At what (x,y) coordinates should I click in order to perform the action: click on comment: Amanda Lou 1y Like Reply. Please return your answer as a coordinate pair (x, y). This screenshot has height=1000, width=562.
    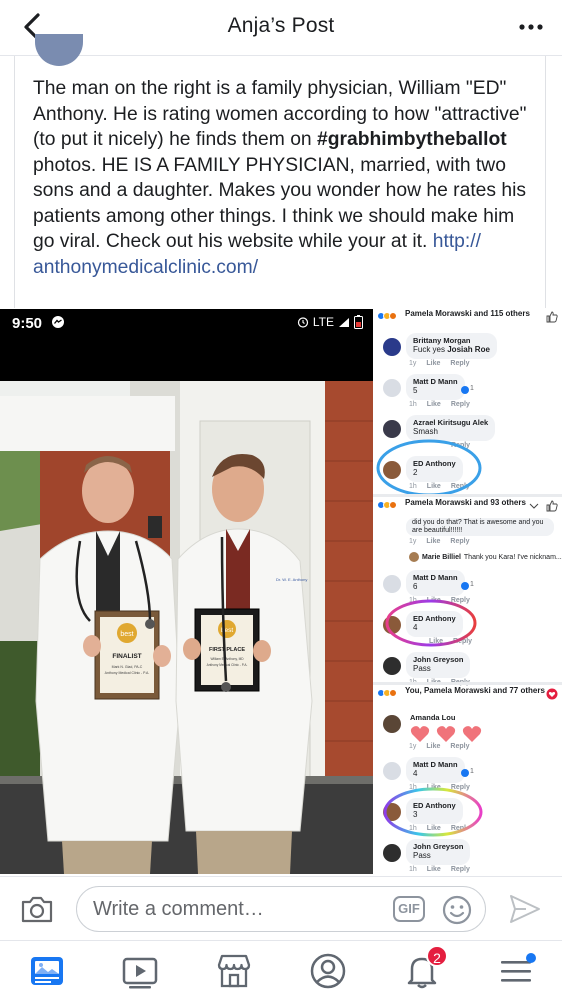
    Looking at the image, I should click on (467, 731).